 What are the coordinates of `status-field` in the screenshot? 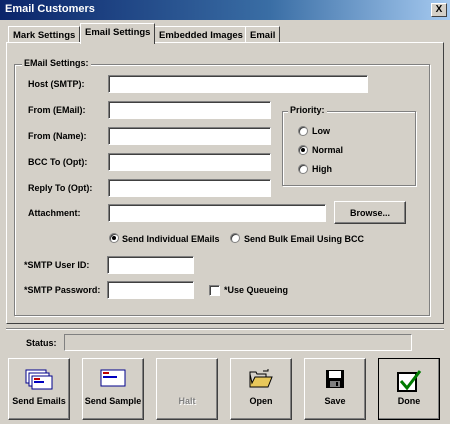 It's located at (238, 342).